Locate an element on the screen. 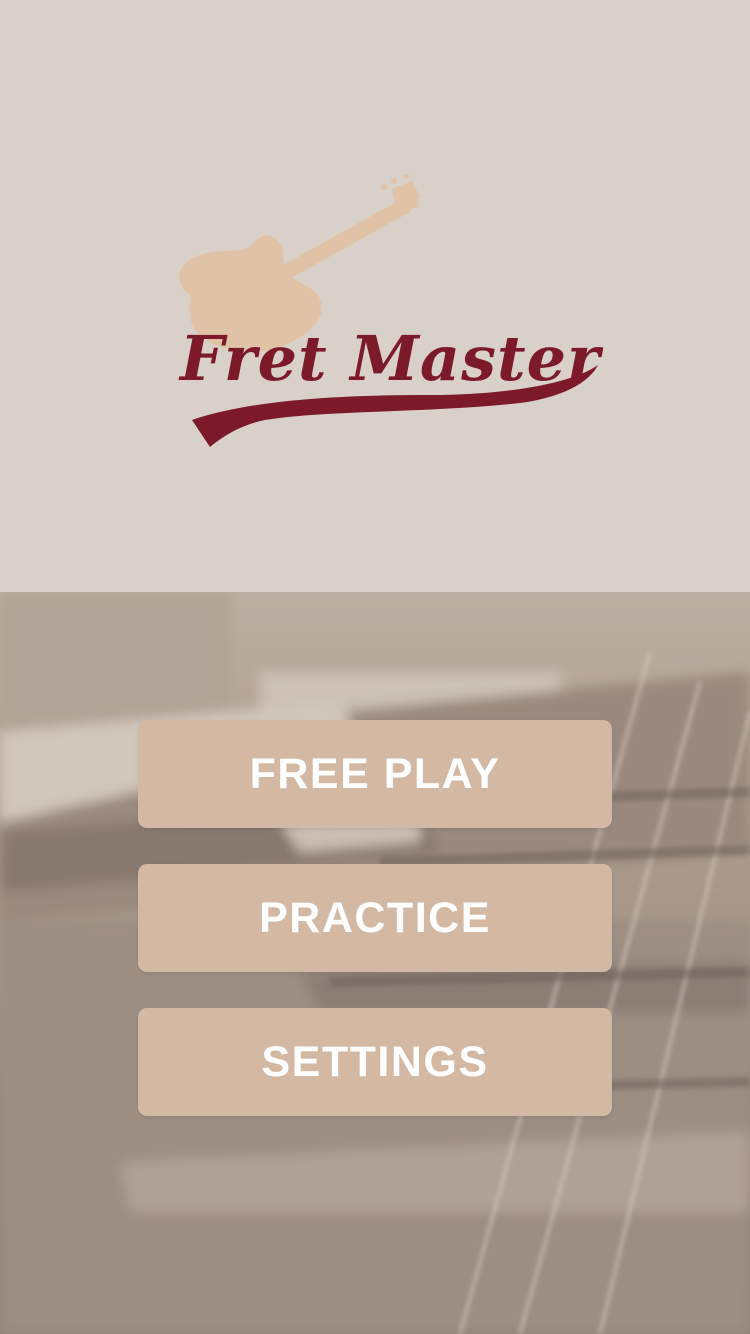 Image resolution: width=750 pixels, height=1334 pixels. practice-button: PRACTICE is located at coordinates (375, 918).